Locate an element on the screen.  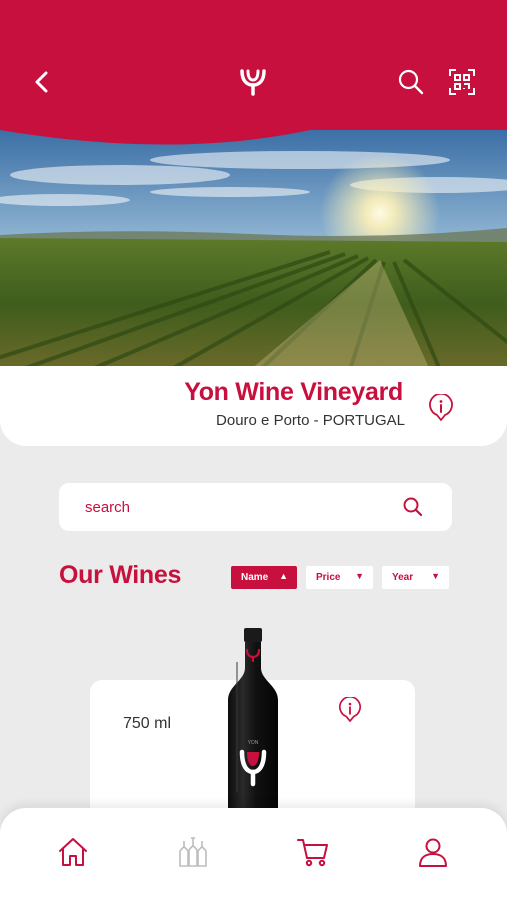
back-button is located at coordinates (42, 82).